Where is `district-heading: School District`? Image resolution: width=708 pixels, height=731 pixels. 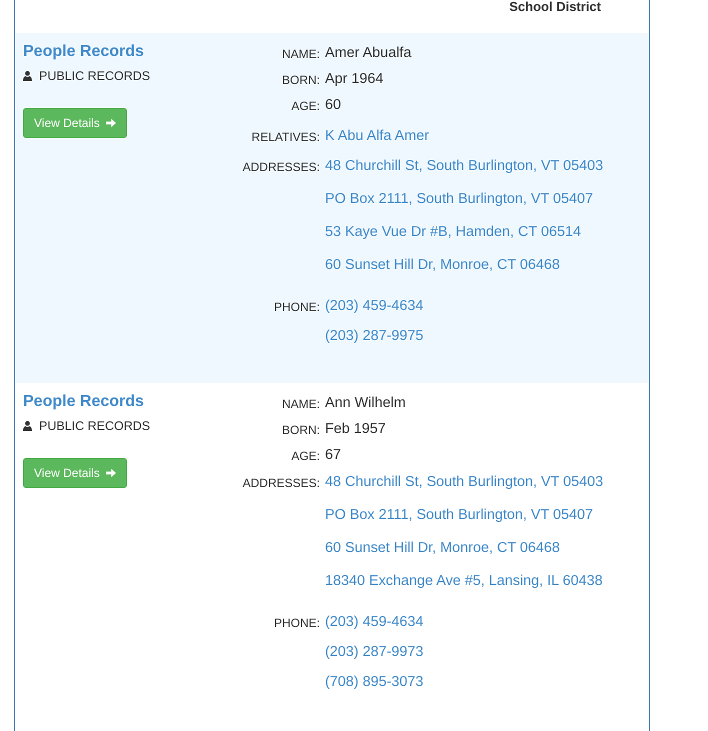 district-heading: School District is located at coordinates (555, 7).